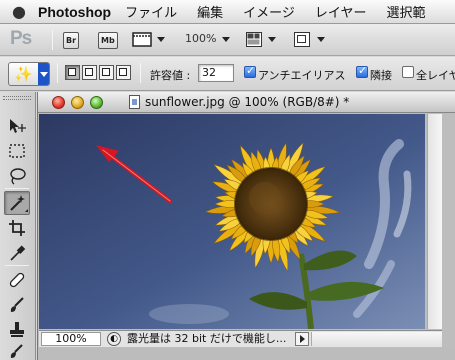  Describe the element at coordinates (200, 38) in the screenshot. I see `zoom-level-select: 100%` at that location.